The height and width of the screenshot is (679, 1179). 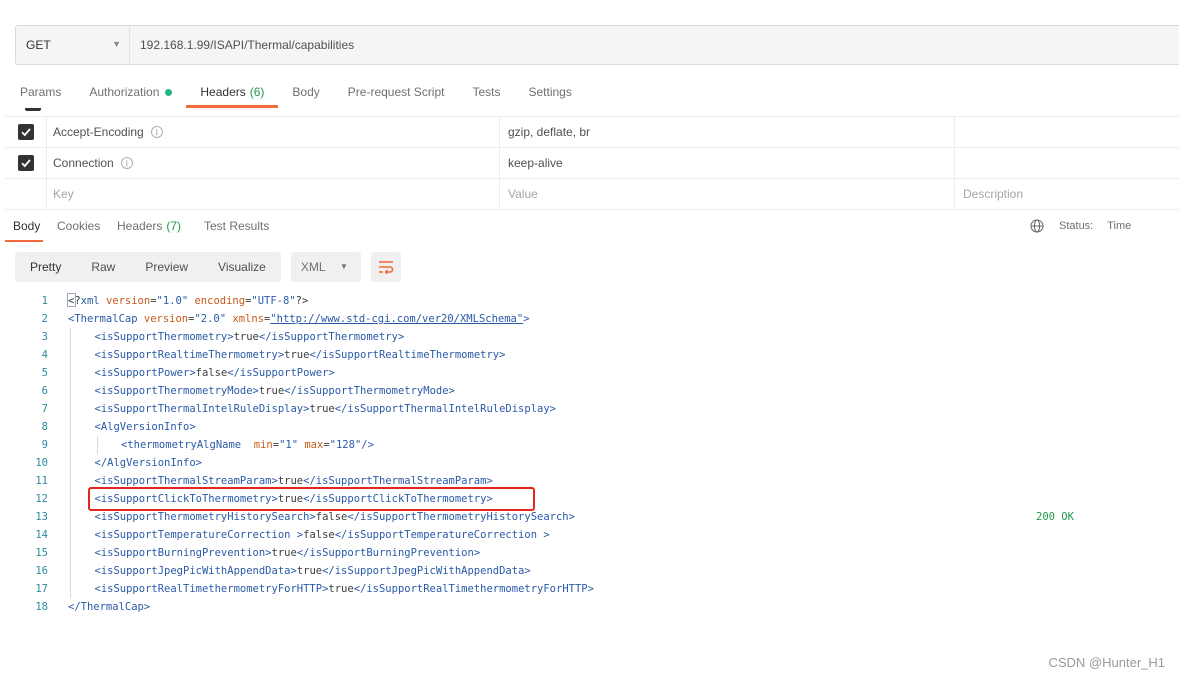 I want to click on cut-off-title: · ·, so click(x=589, y=5).